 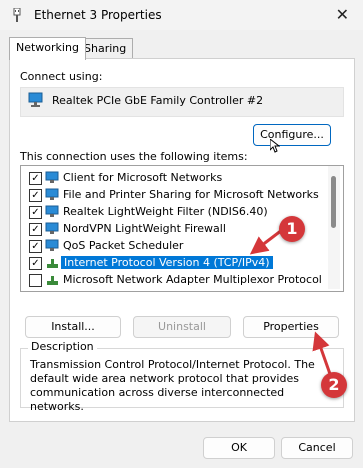 What do you see at coordinates (334, 385) in the screenshot?
I see `annotation-badge-2: 2` at bounding box center [334, 385].